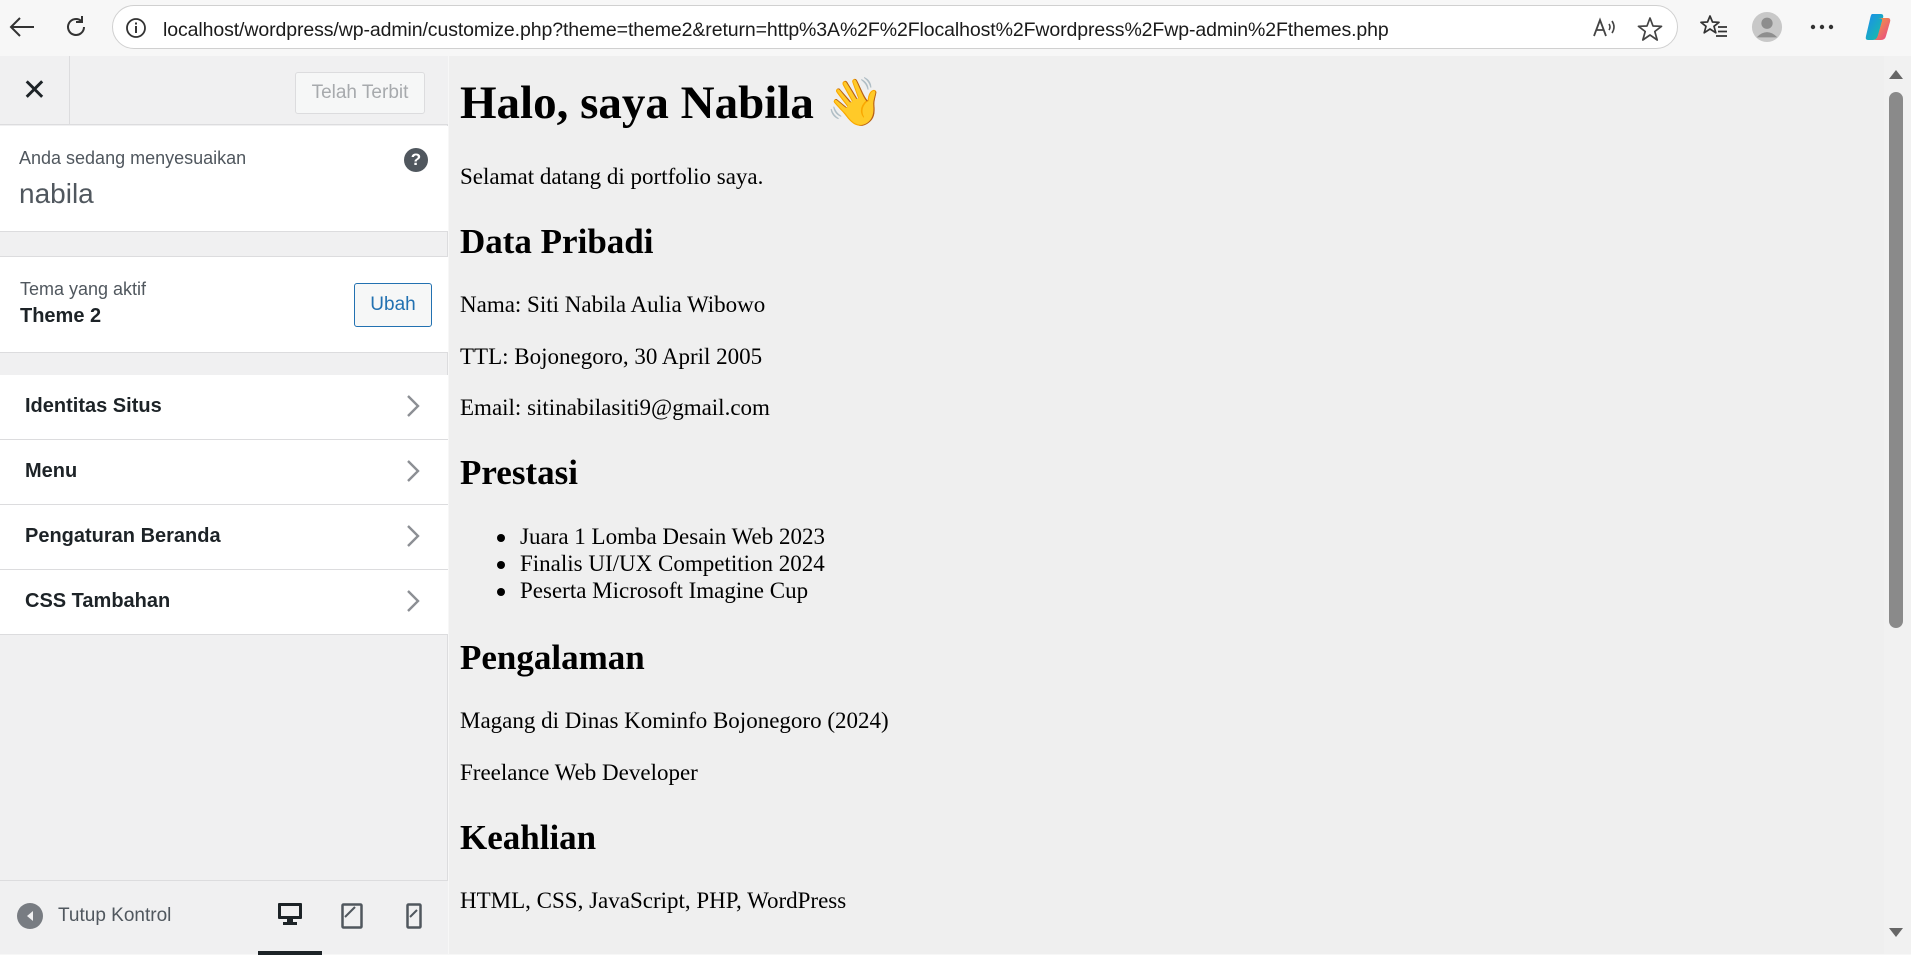 Image resolution: width=1911 pixels, height=955 pixels. I want to click on site-info-icon, so click(136, 30).